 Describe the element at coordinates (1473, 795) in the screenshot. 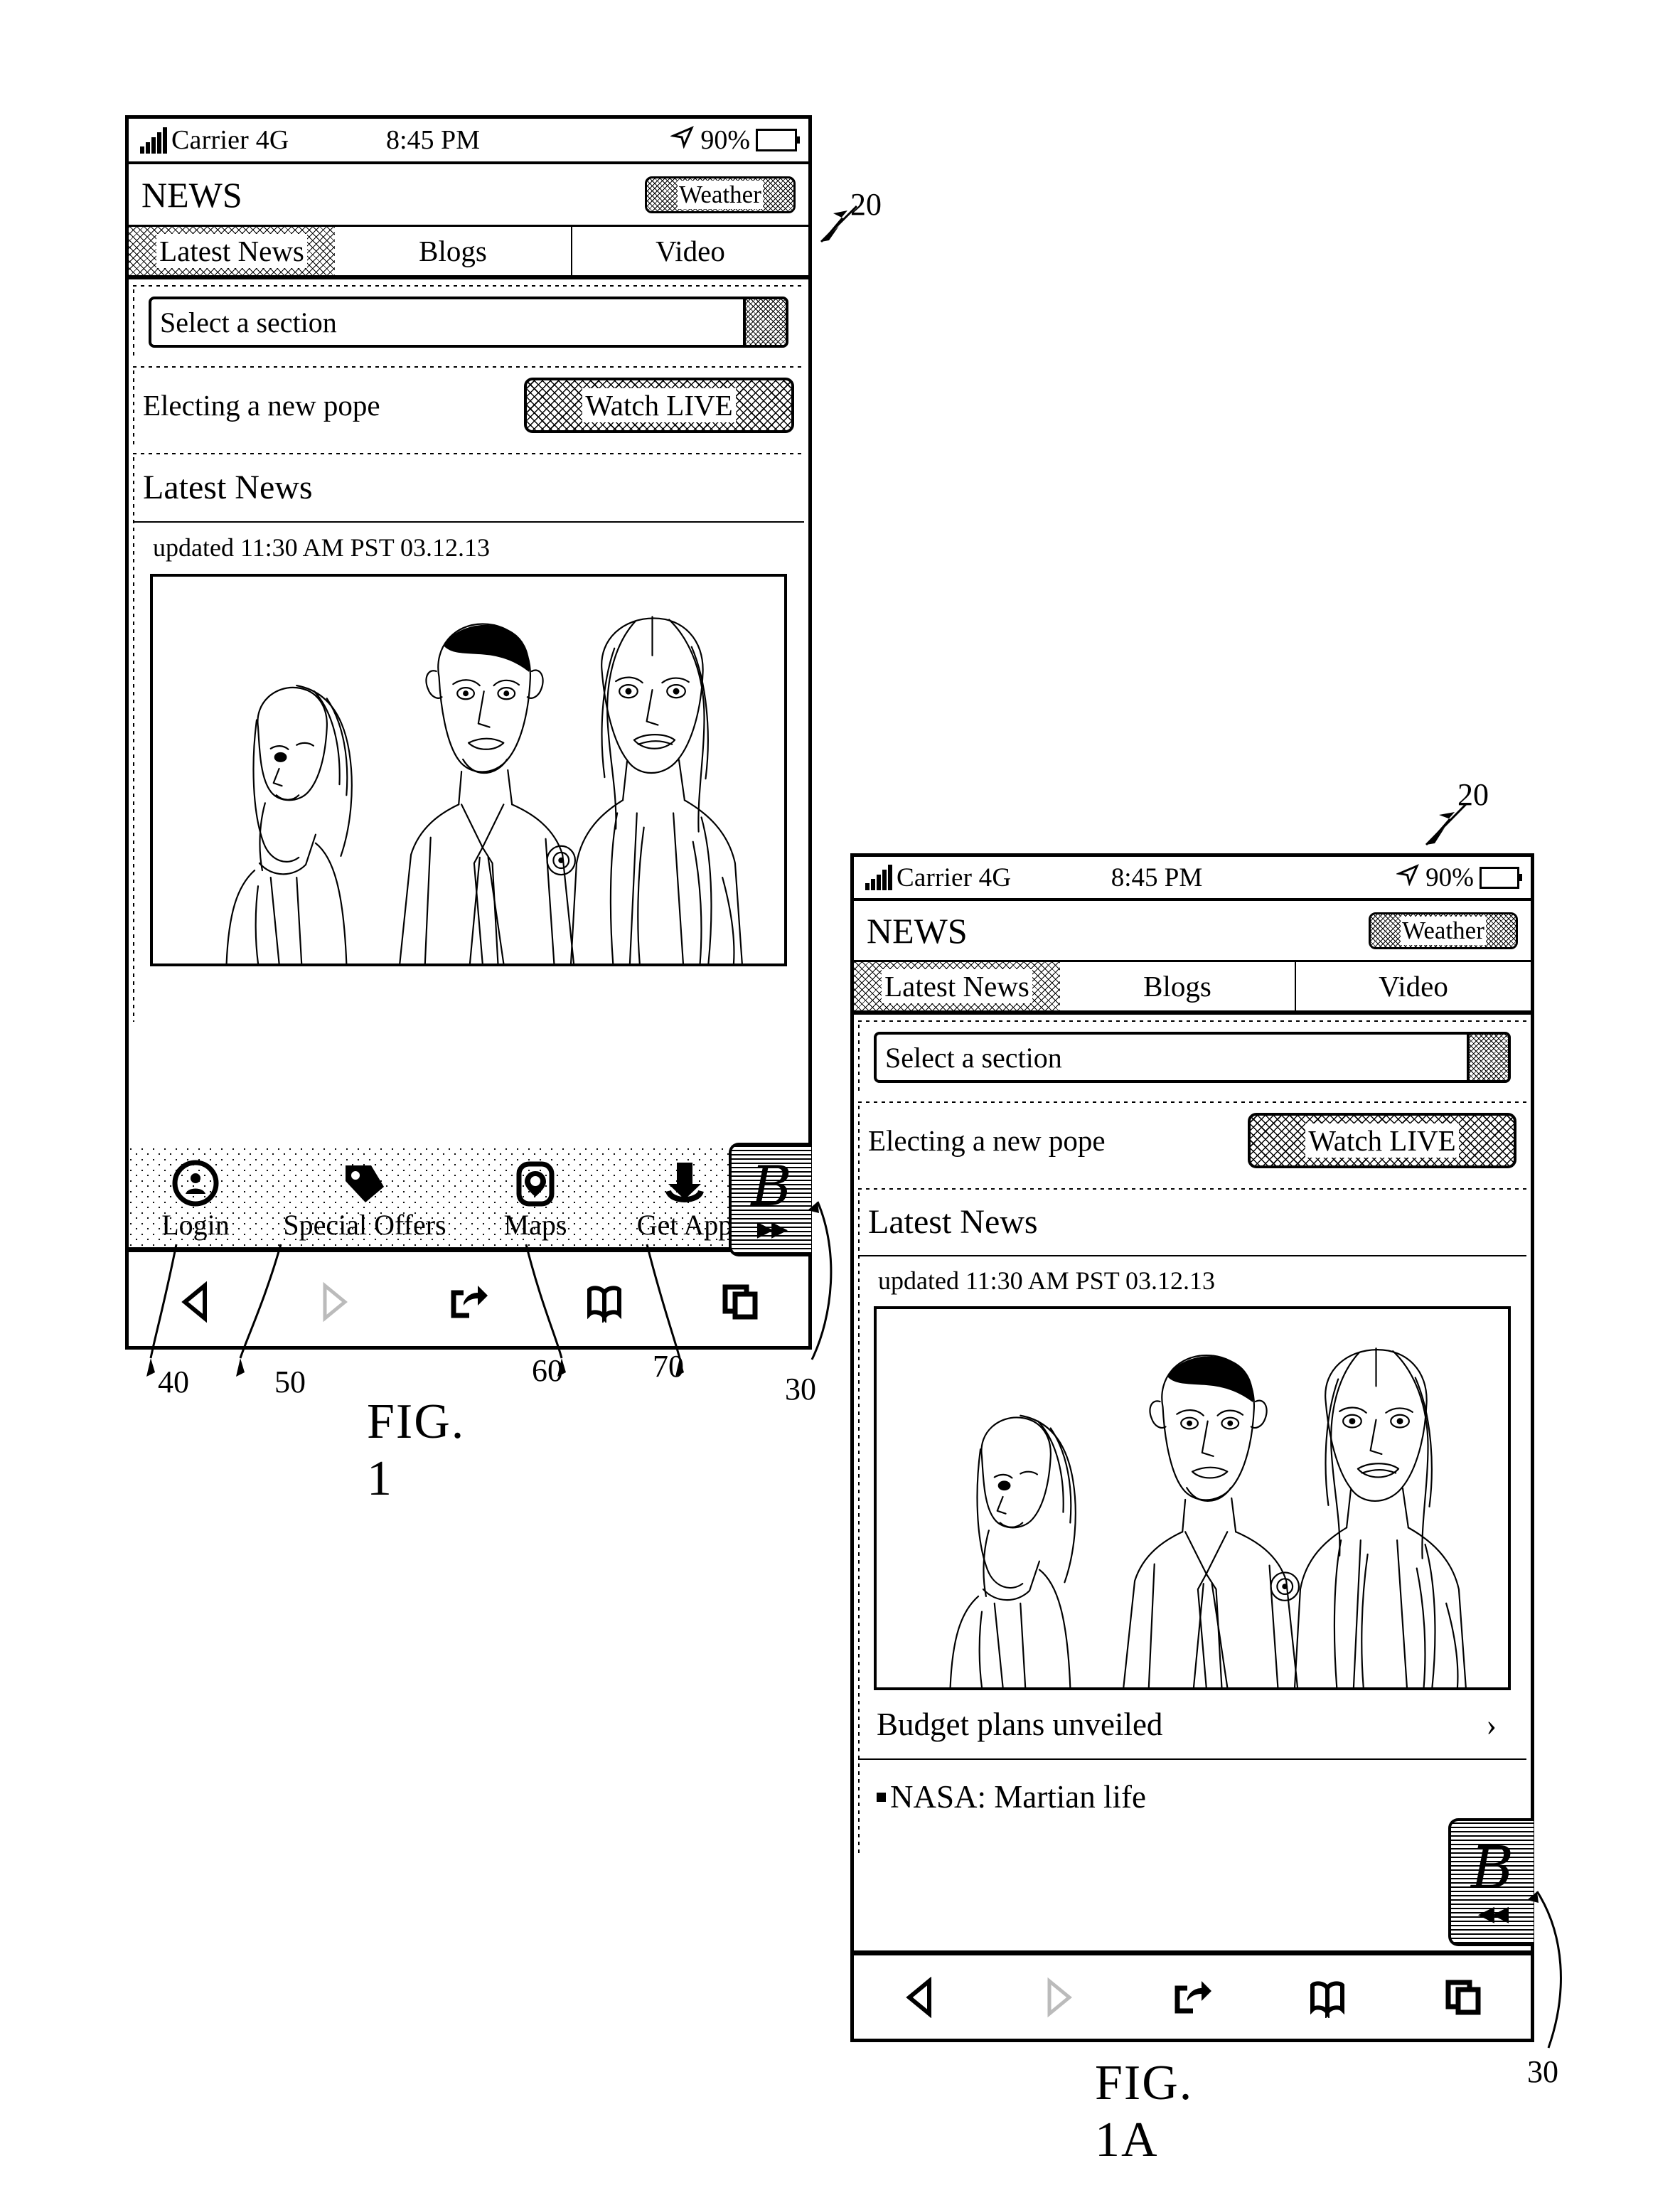

I see `callout-20-fig1a: 20` at that location.